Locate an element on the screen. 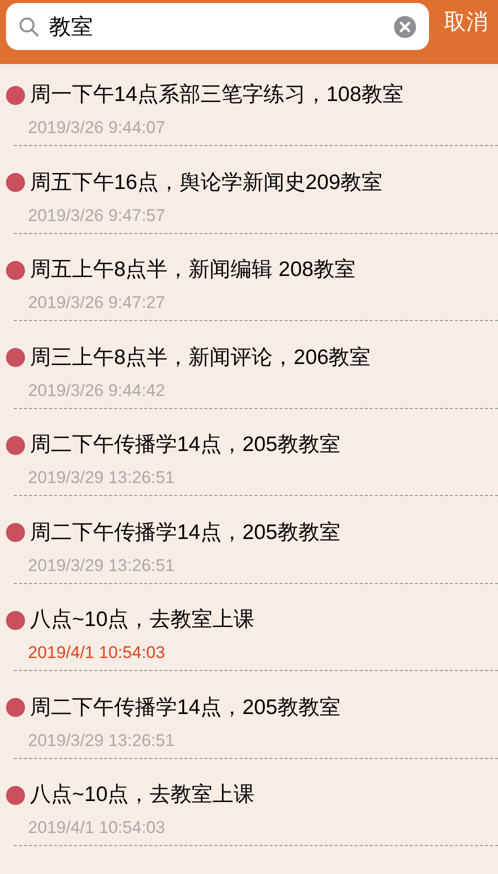 The image size is (498, 874). reminder-time: 2019/3/26 9:44:07 is located at coordinates (97, 128).